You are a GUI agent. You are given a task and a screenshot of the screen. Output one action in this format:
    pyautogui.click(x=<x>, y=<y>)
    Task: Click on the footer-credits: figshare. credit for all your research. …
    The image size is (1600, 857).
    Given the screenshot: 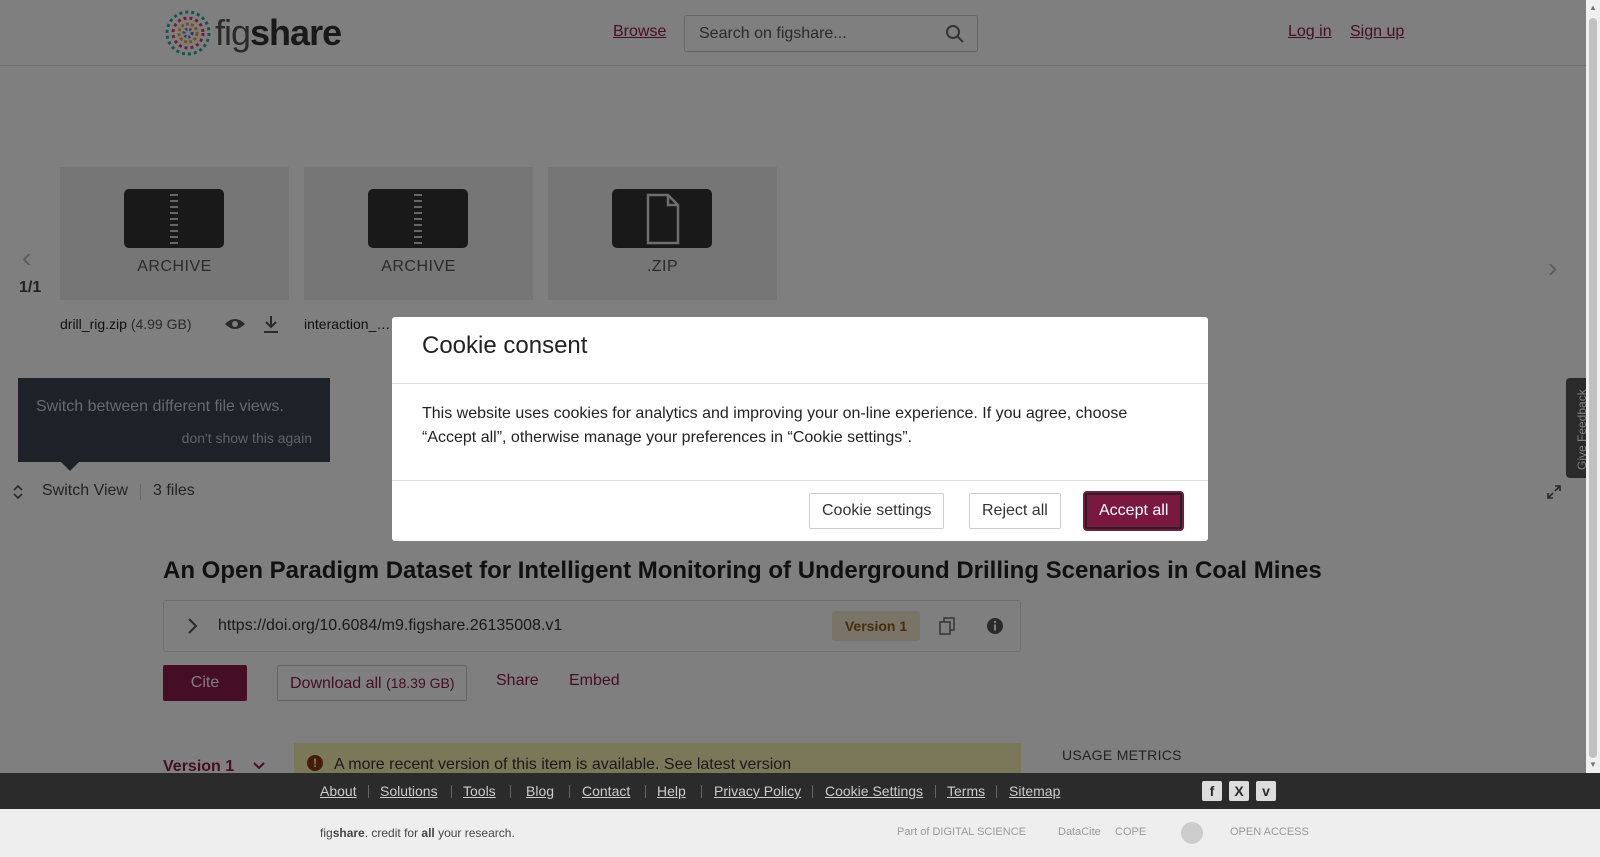 What is the action you would take?
    pyautogui.click(x=800, y=833)
    